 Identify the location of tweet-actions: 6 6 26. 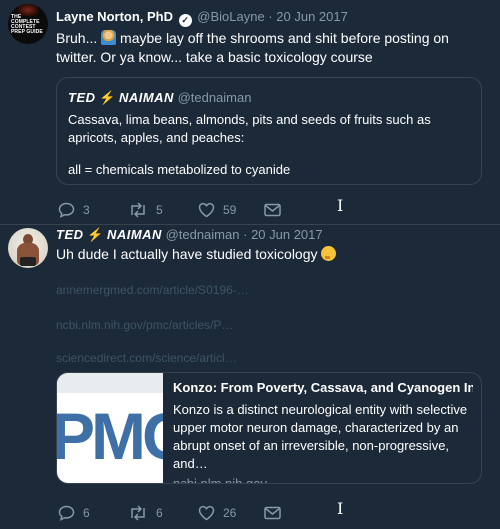
(266, 513).